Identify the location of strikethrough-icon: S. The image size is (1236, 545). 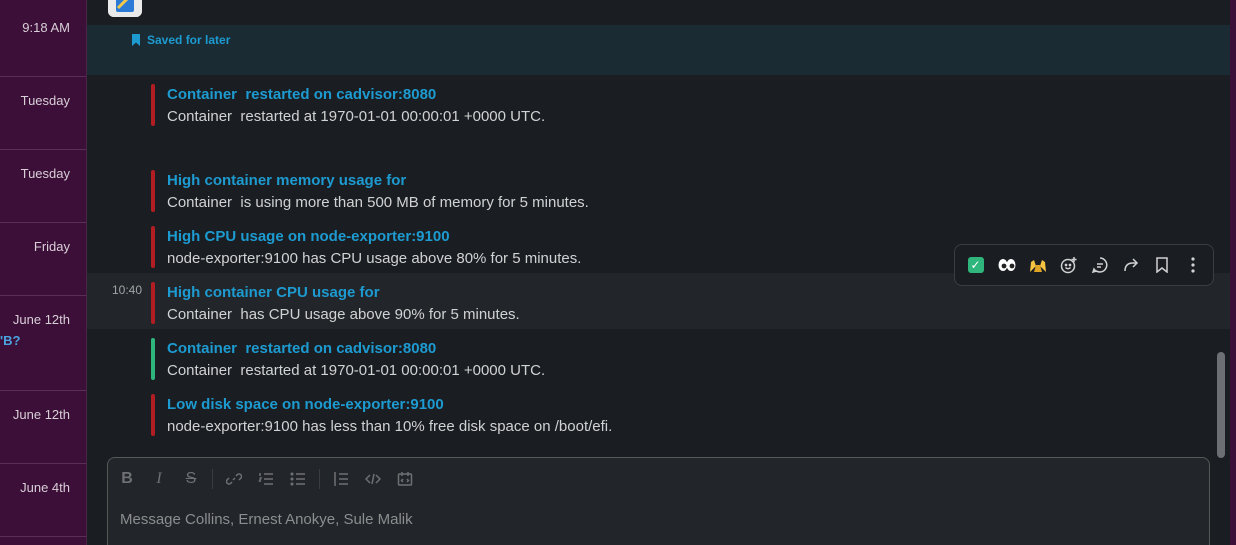
(191, 479).